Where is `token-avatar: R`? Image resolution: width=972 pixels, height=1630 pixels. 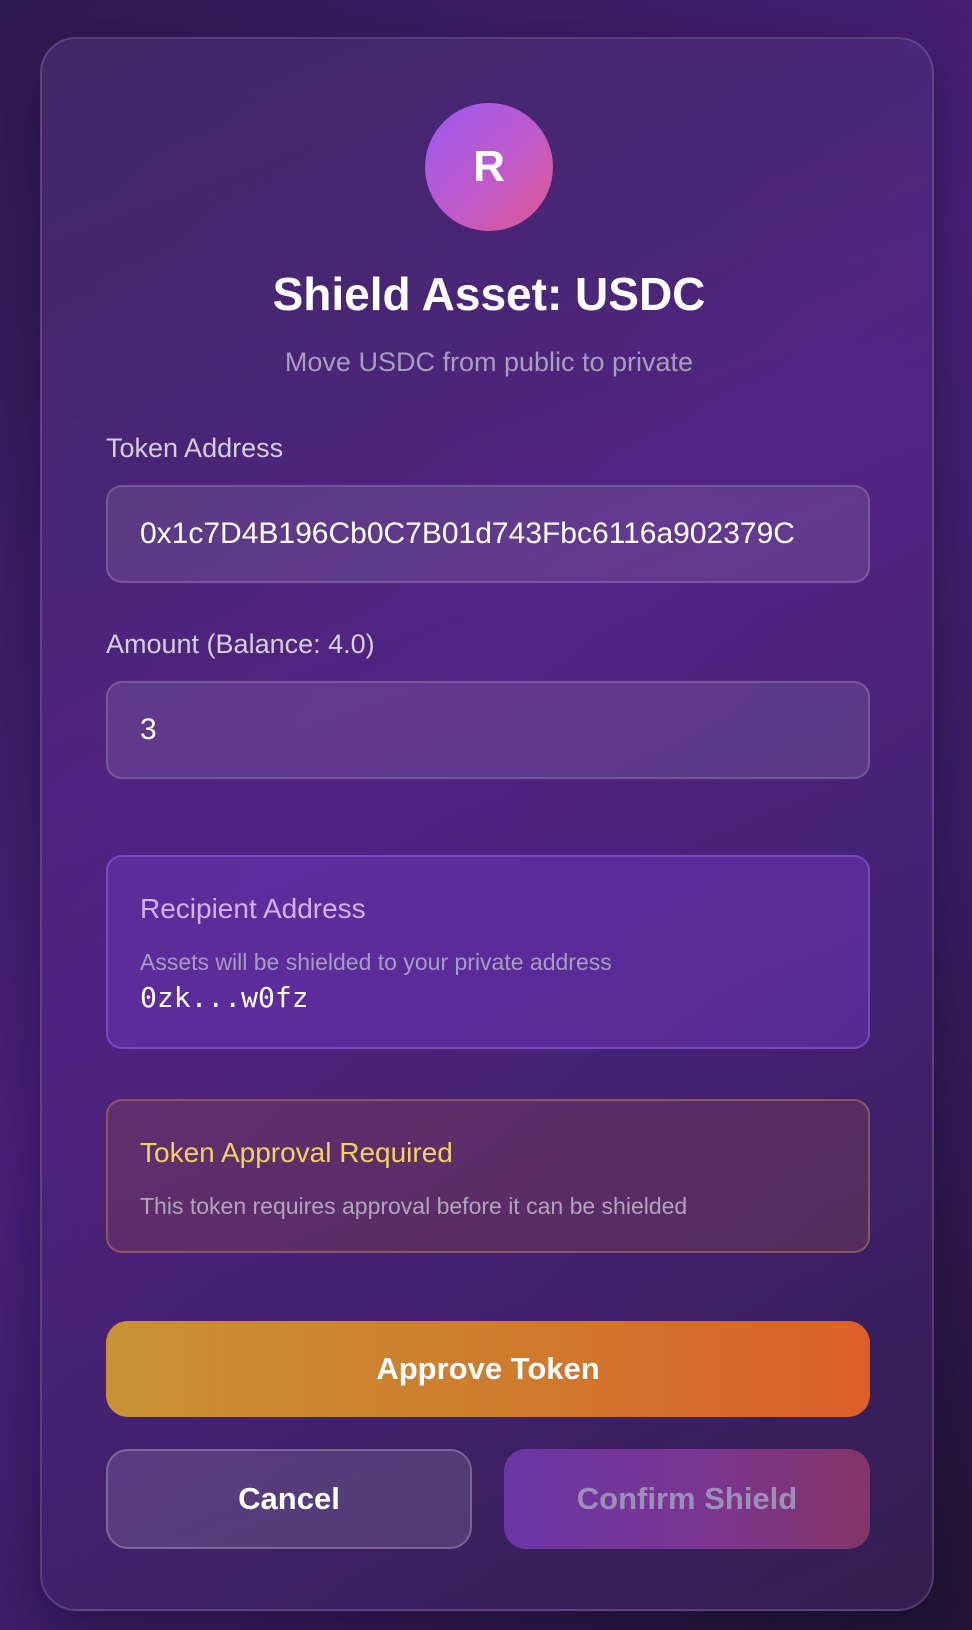
token-avatar: R is located at coordinates (489, 167).